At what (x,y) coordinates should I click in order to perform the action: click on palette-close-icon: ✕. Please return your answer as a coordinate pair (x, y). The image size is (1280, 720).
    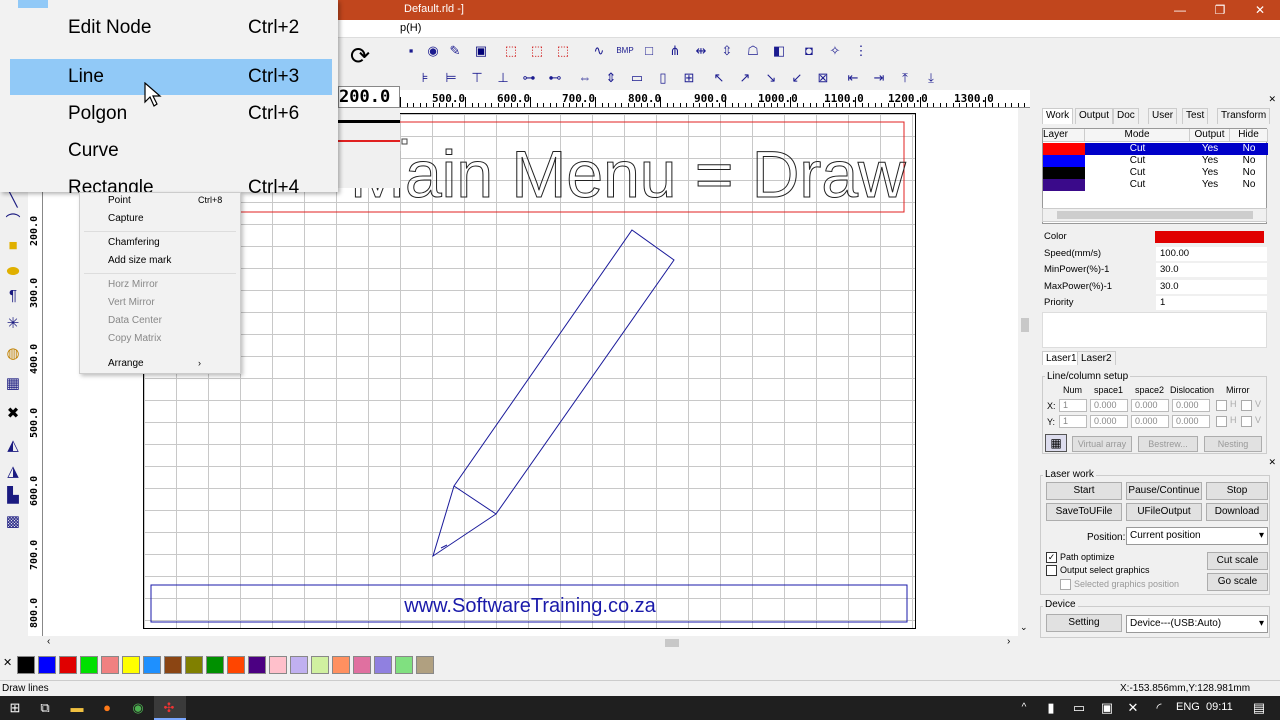
    Looking at the image, I should click on (7, 662).